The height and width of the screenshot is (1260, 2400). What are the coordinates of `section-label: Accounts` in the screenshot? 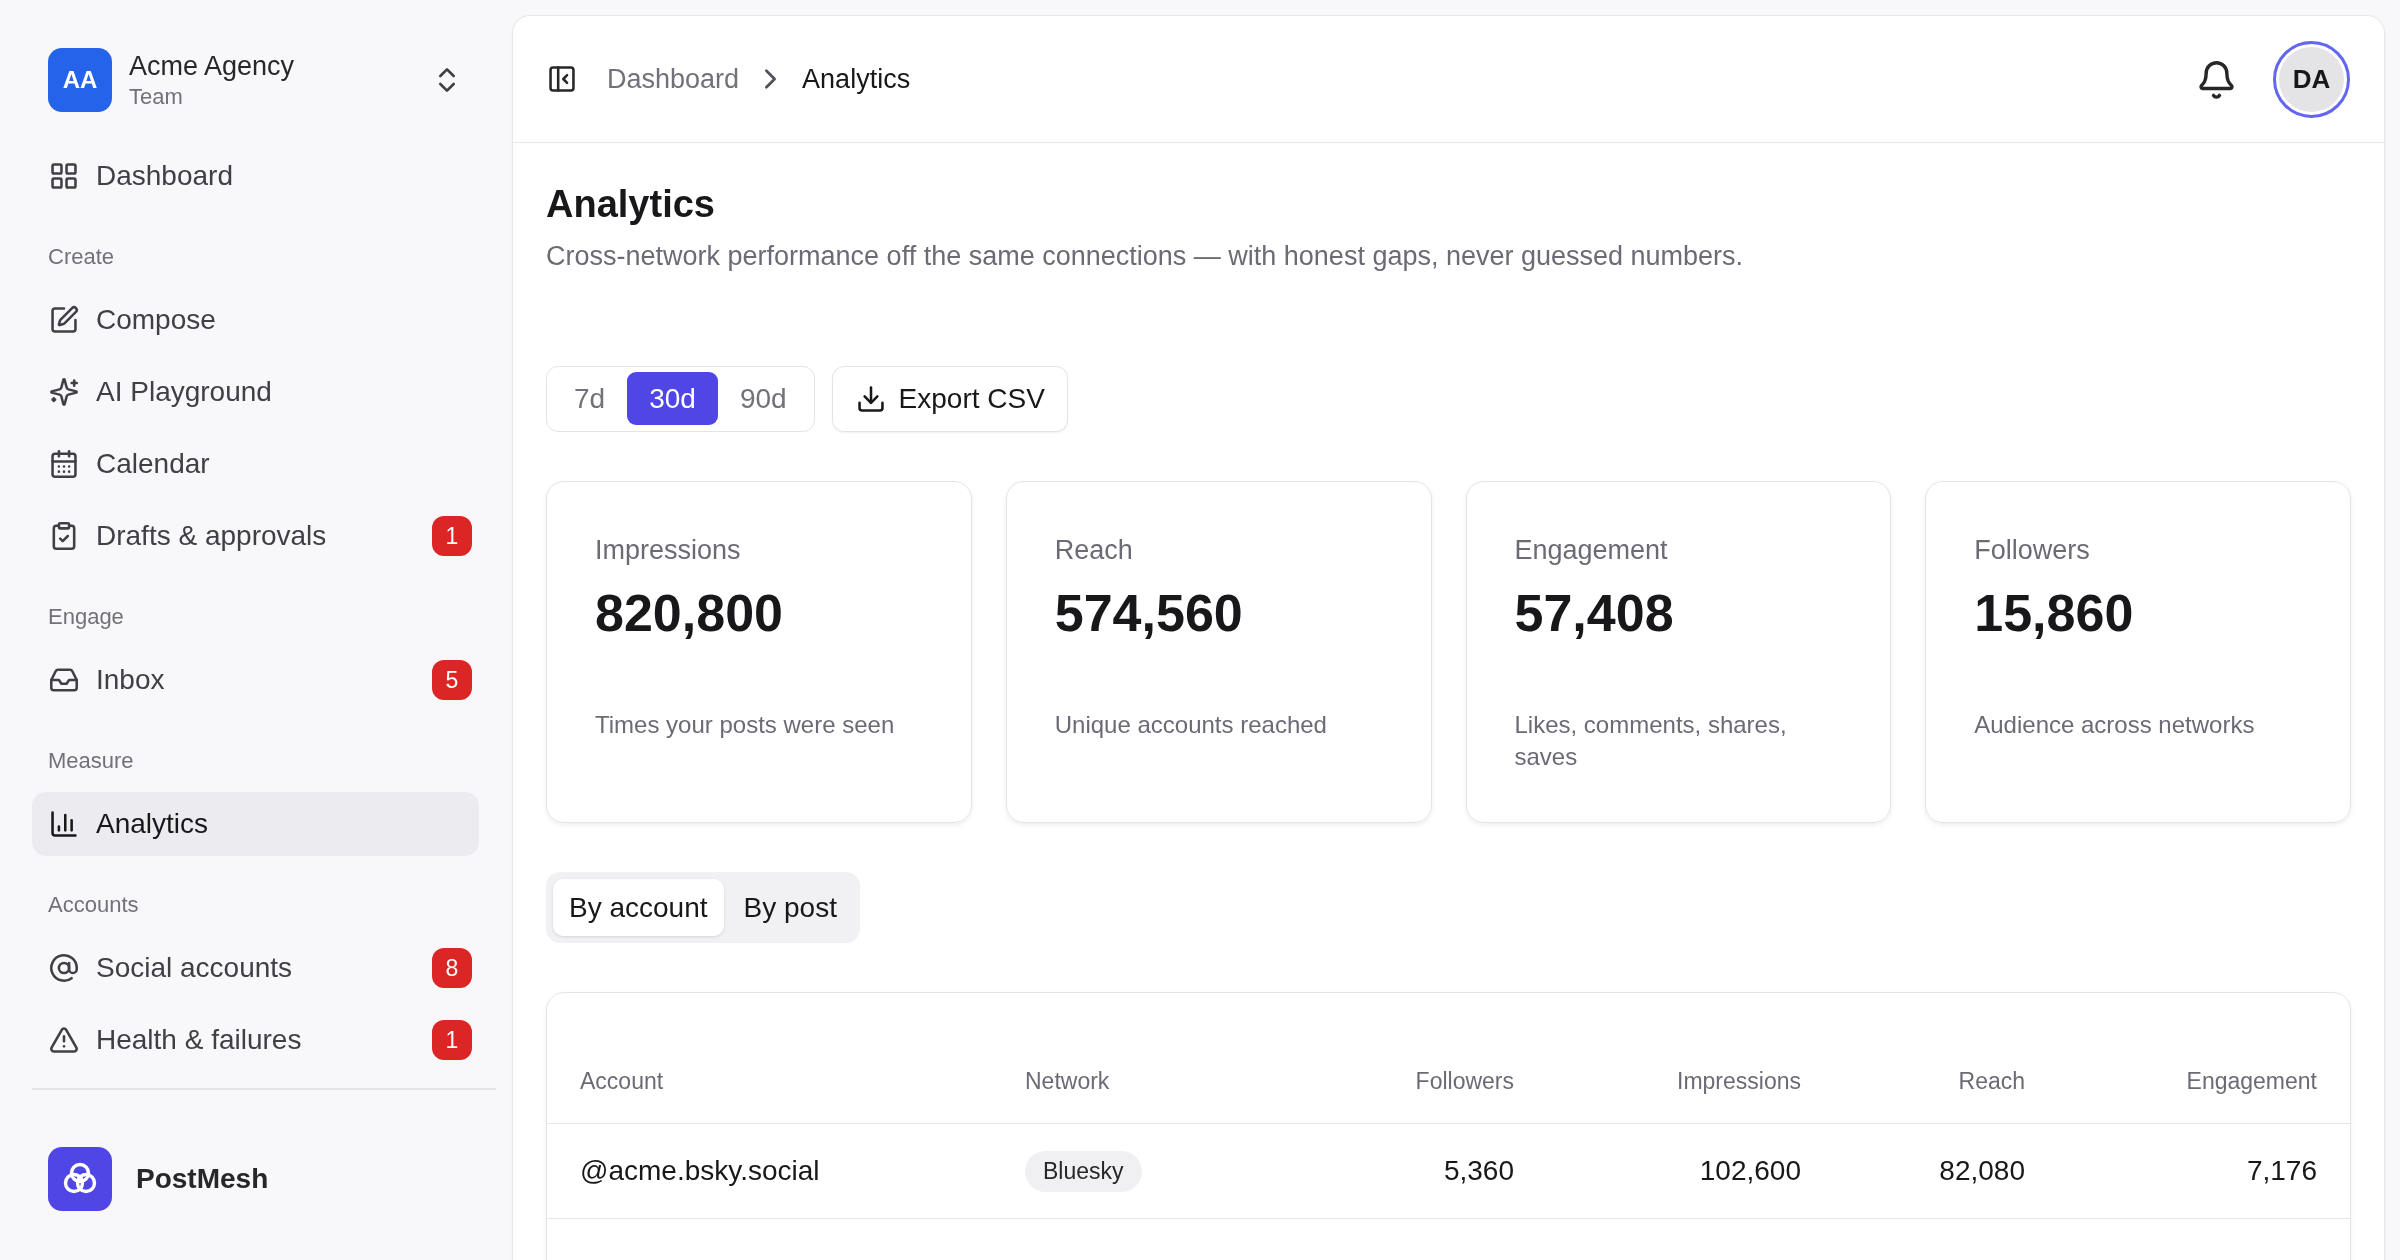 It's located at (93, 905).